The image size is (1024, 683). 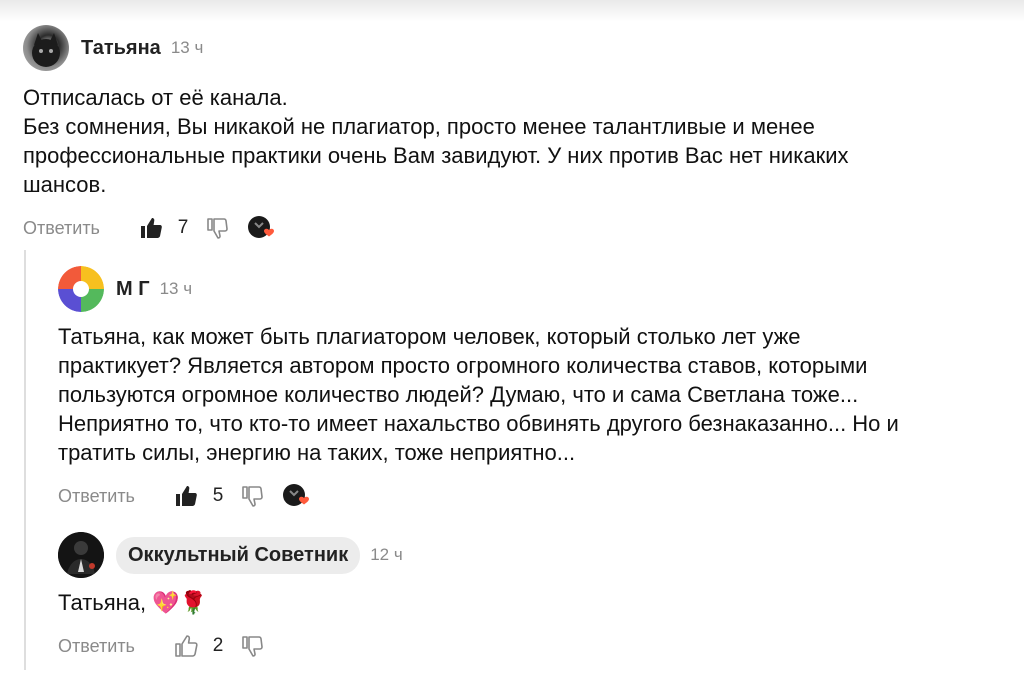 I want to click on comment-header: Татьяна 13 ч, so click(x=513, y=48).